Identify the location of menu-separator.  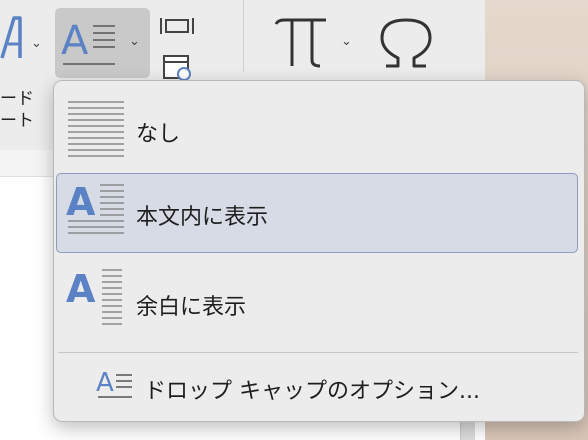
(318, 352).